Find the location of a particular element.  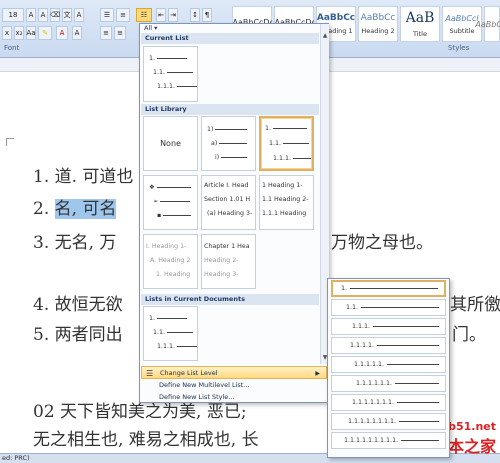

phonetic-icon: 文 is located at coordinates (67, 15).